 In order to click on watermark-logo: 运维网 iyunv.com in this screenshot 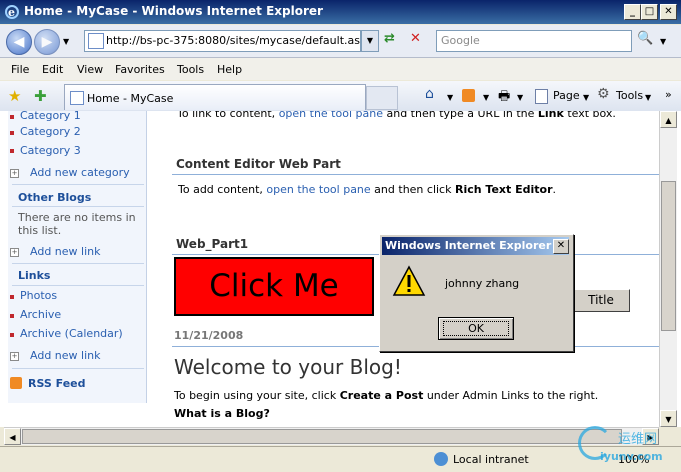, I will do `click(627, 446)`.